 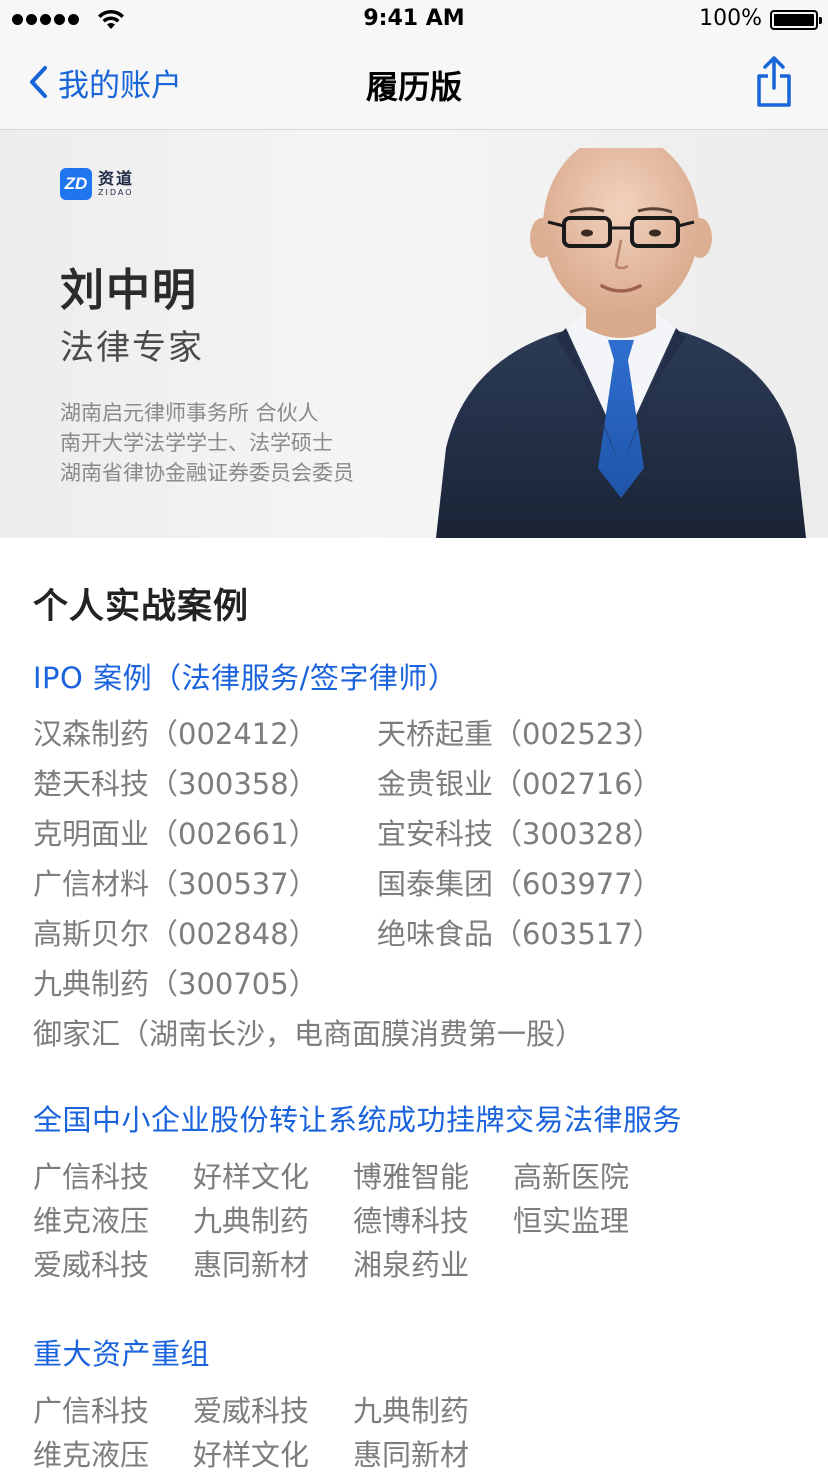 I want to click on case-item: 国泰集团（603977）, so click(x=519, y=884).